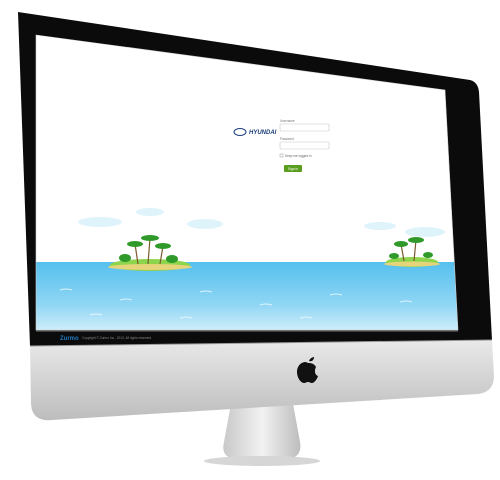 The image size is (500, 480). I want to click on hyundai-logo: HYUNDAI, so click(255, 132).